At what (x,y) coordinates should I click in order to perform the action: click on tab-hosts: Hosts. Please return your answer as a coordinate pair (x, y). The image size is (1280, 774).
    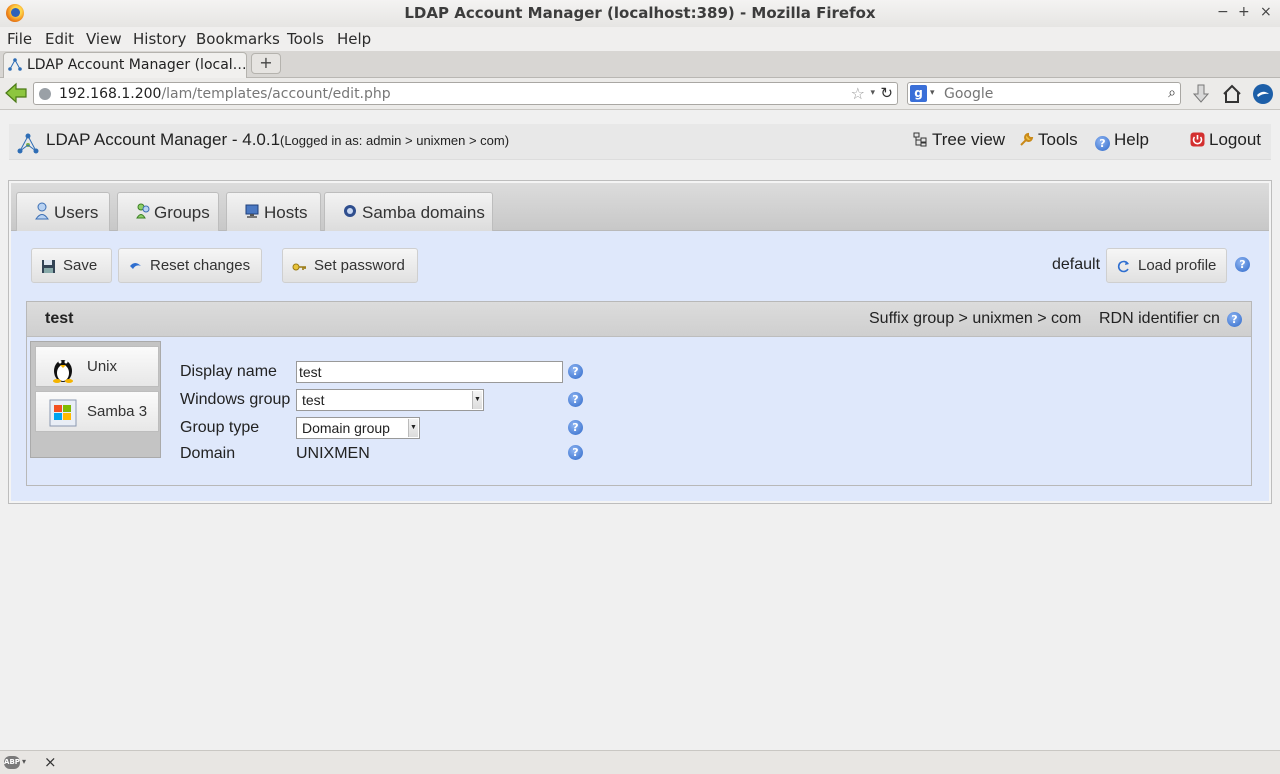
    Looking at the image, I should click on (273, 211).